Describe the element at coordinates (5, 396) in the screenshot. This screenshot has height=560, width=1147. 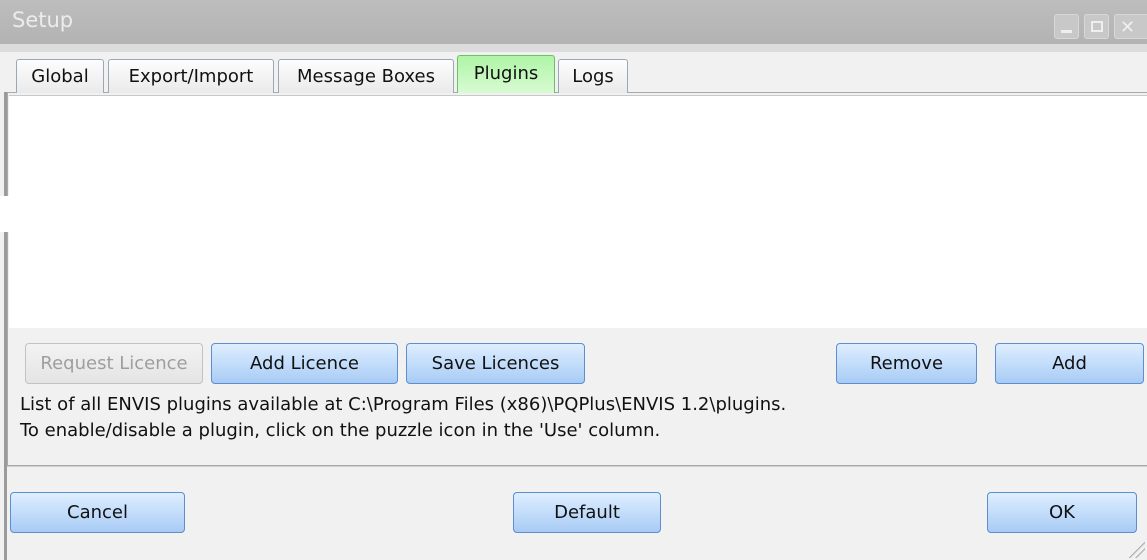
I see `left-border-lower` at that location.